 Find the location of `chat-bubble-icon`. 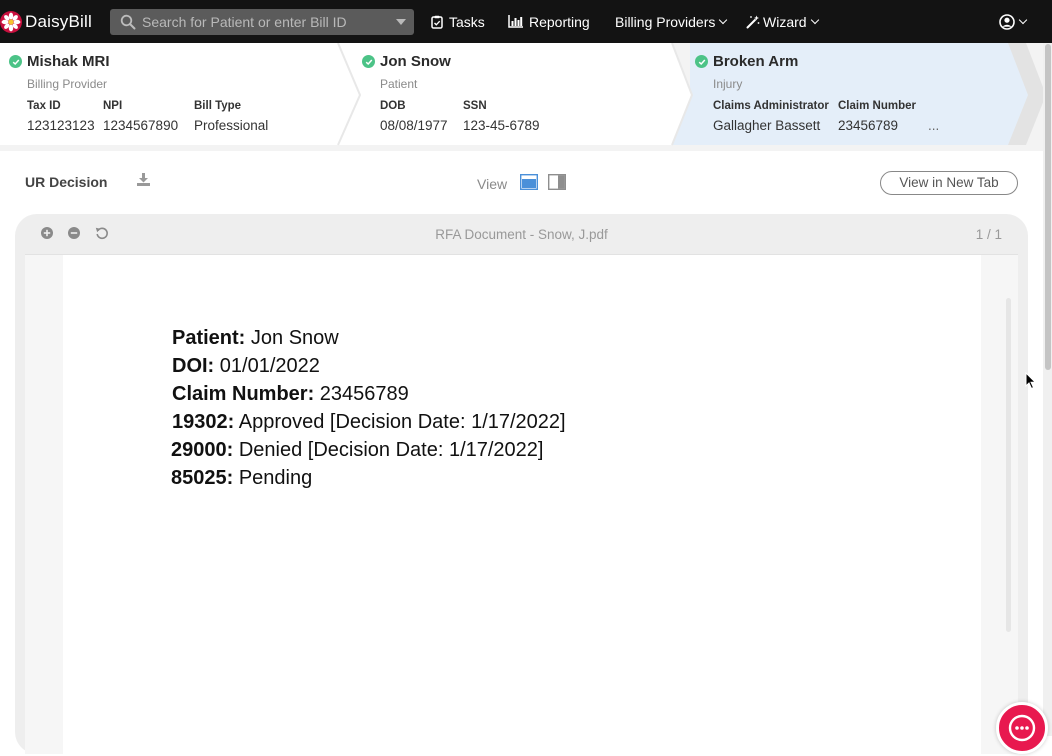

chat-bubble-icon is located at coordinates (1022, 728).